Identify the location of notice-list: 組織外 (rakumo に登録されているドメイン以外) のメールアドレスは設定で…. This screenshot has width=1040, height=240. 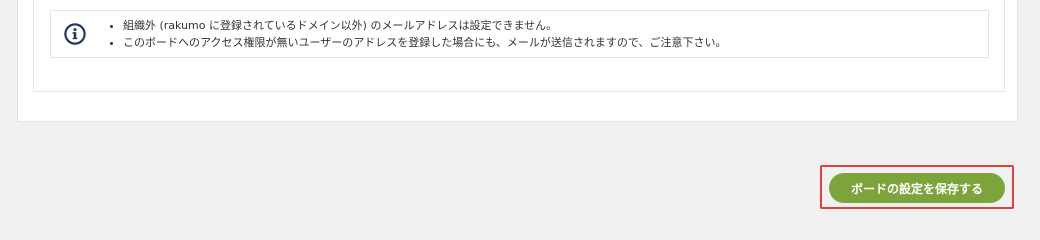
(416, 34).